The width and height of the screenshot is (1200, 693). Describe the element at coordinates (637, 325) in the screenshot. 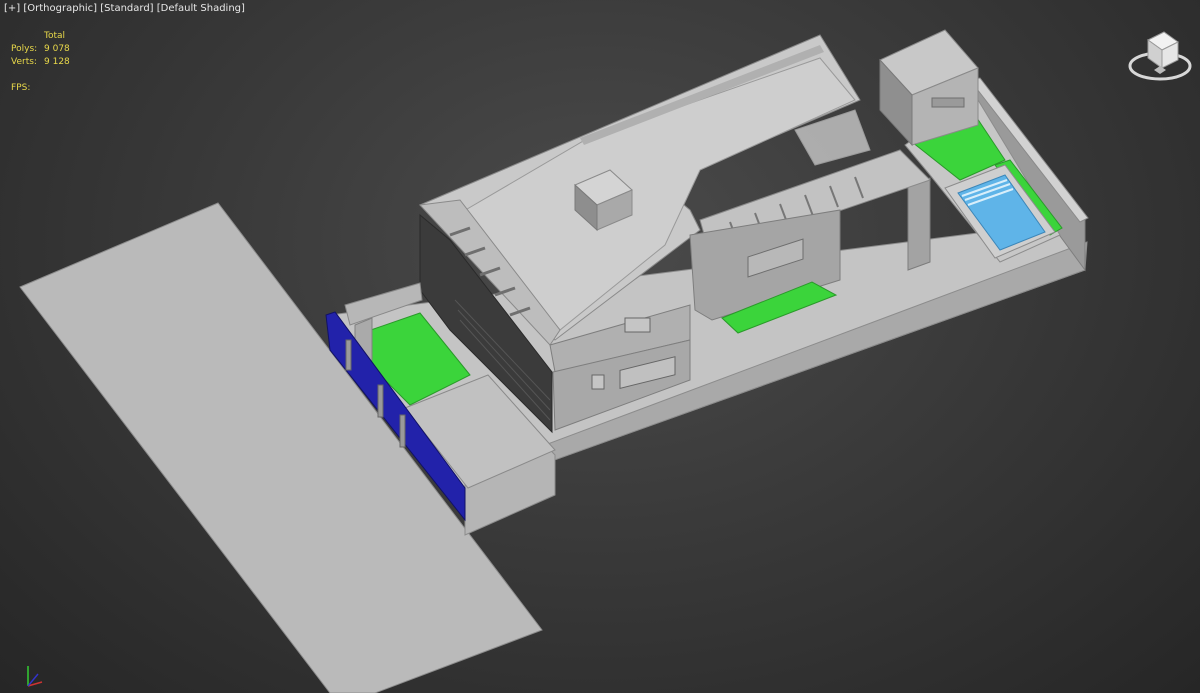

I see `upper-window-small` at that location.